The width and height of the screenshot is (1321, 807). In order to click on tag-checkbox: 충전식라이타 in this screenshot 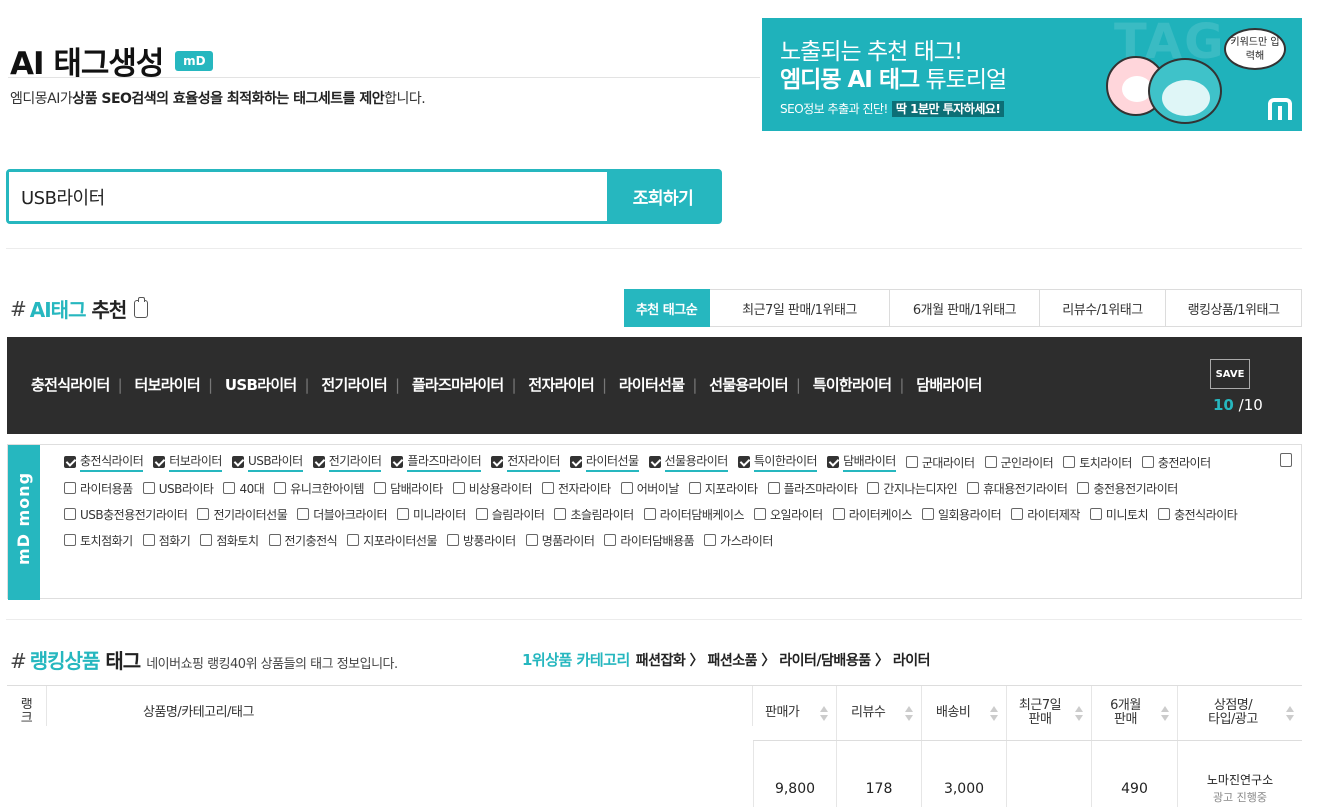, I will do `click(1198, 514)`.